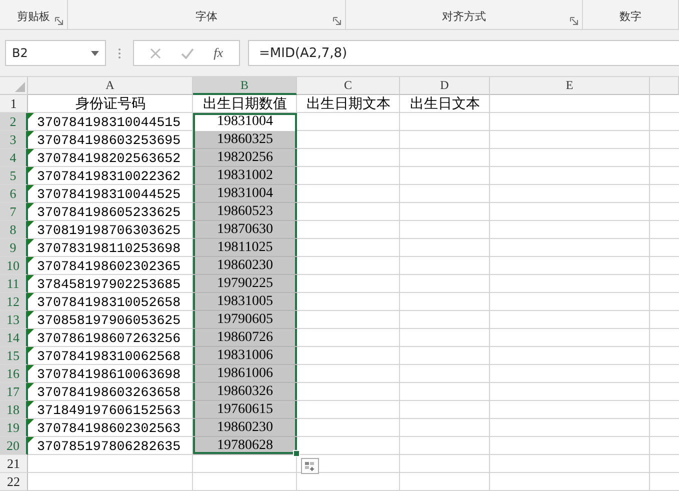  I want to click on table-cell: 19760615, so click(245, 410).